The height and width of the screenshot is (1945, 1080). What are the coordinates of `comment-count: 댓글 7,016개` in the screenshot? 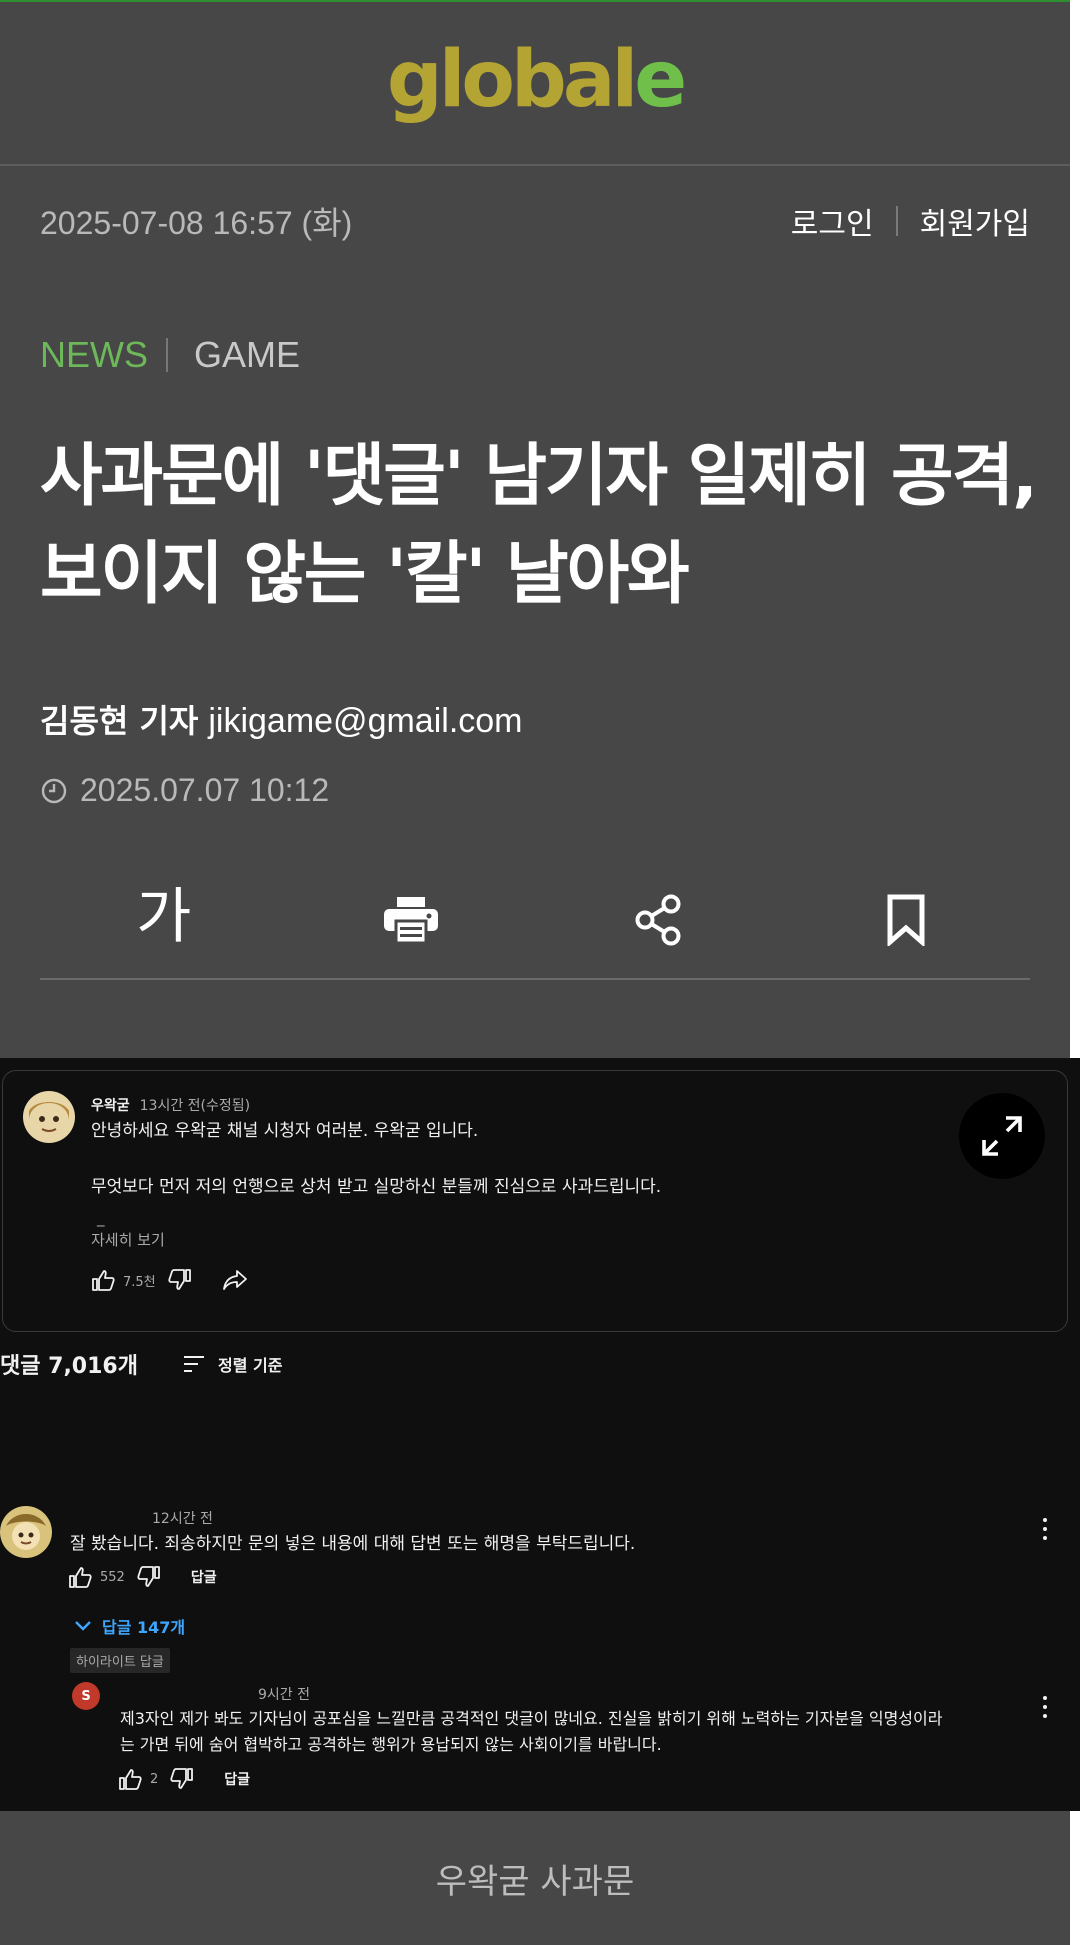 It's located at (69, 1366).